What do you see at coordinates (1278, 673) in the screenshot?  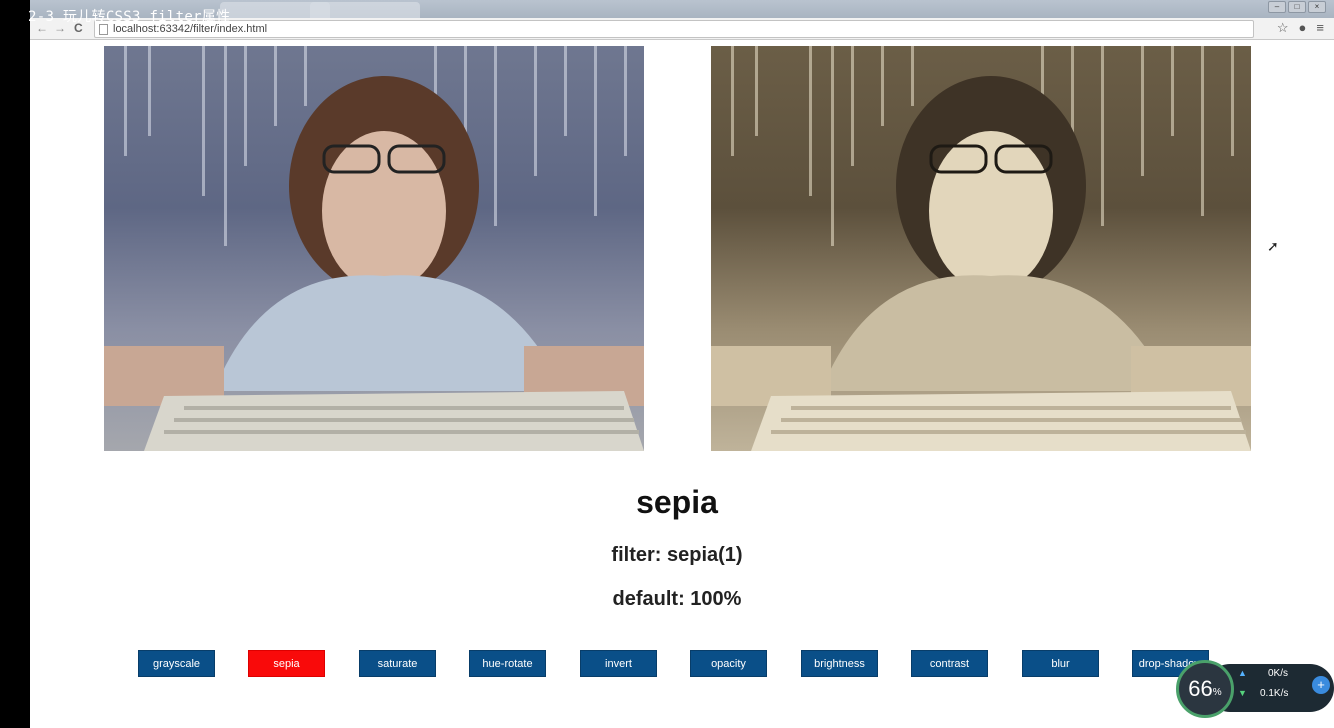 I see `upload-speed: 0K/s` at bounding box center [1278, 673].